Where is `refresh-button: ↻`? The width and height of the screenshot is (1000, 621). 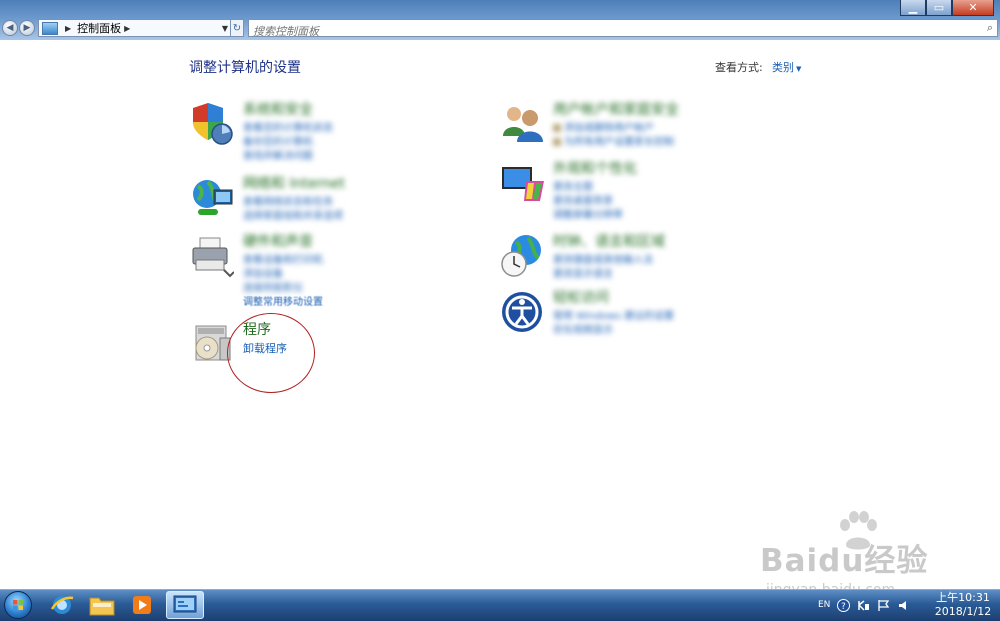 refresh-button: ↻ is located at coordinates (237, 28).